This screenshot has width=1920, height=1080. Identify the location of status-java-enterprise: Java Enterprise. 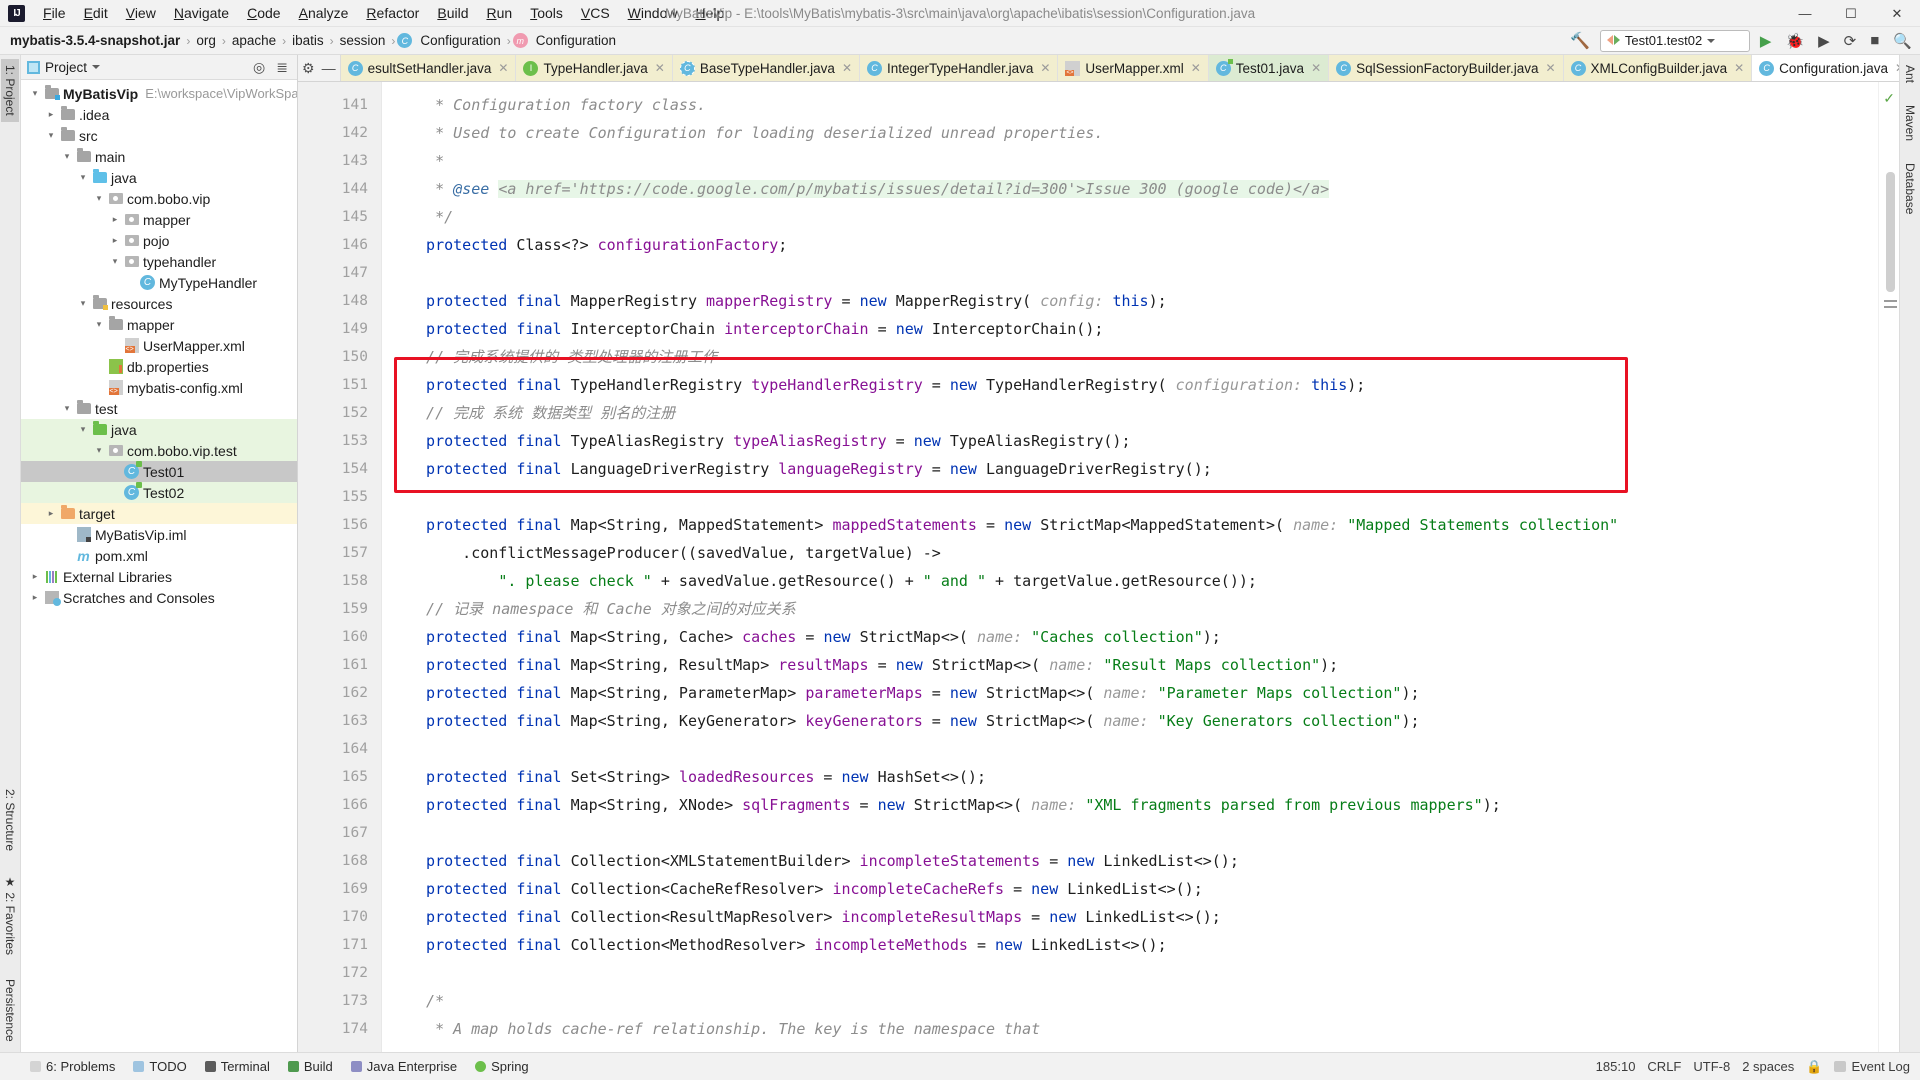
(404, 1066).